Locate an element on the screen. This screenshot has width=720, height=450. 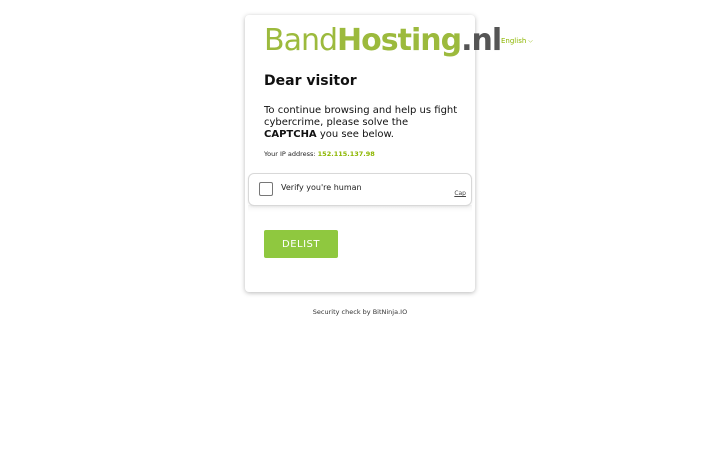
footer-security-text: Security check by BitNinja.IO is located at coordinates (360, 312).